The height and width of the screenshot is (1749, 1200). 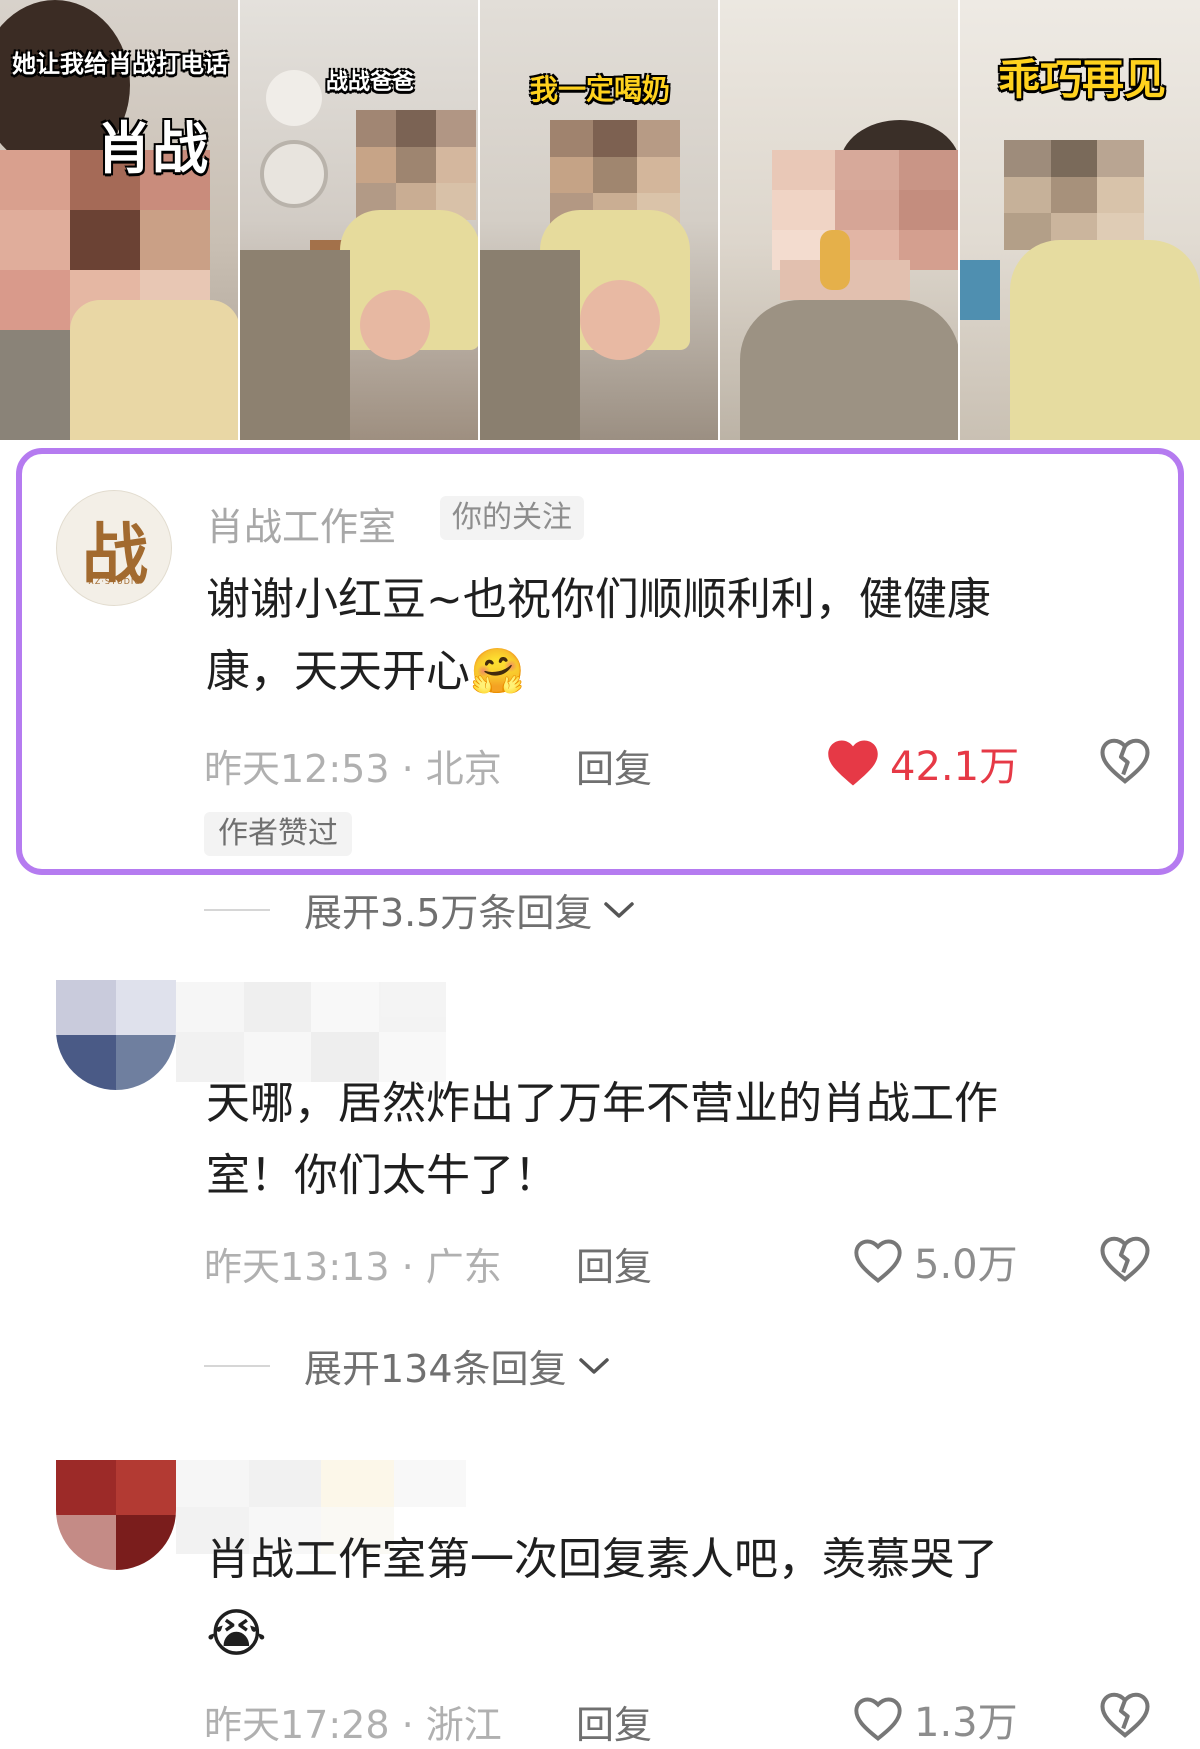 What do you see at coordinates (463, 1725) in the screenshot?
I see `comment-location: 浙江` at bounding box center [463, 1725].